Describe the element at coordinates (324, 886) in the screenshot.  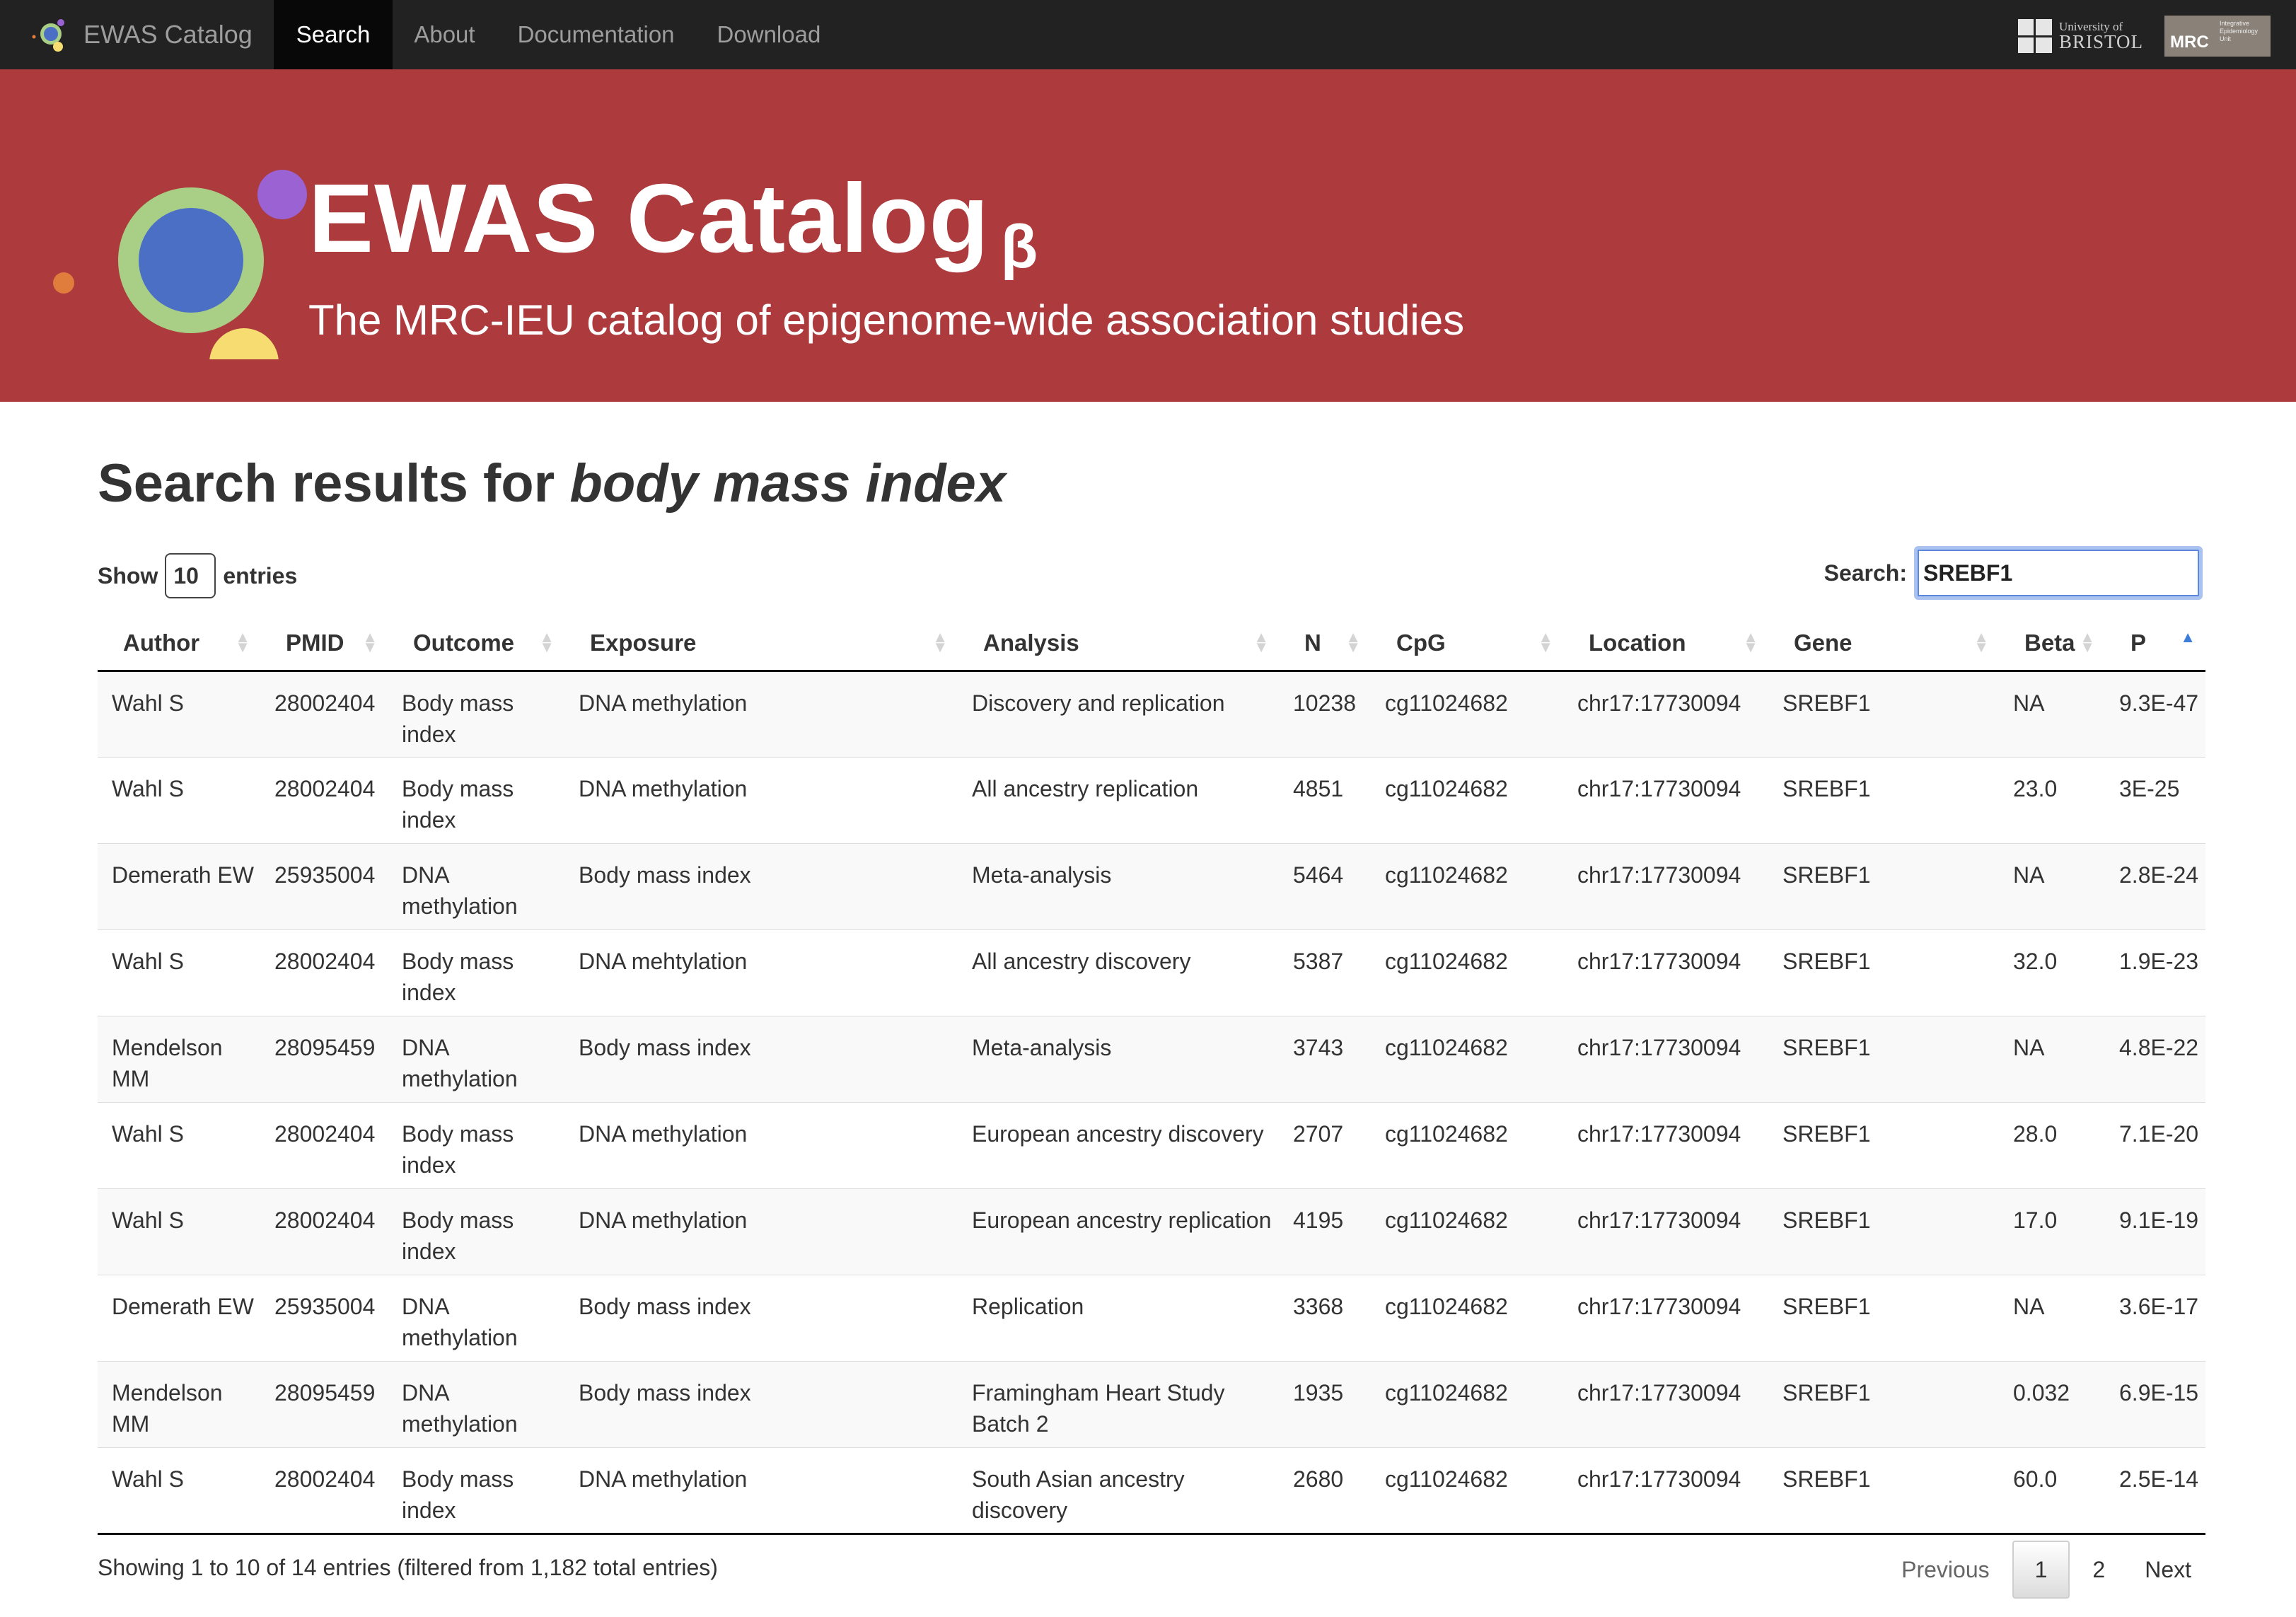
I see `cell-pmid: 25935004` at that location.